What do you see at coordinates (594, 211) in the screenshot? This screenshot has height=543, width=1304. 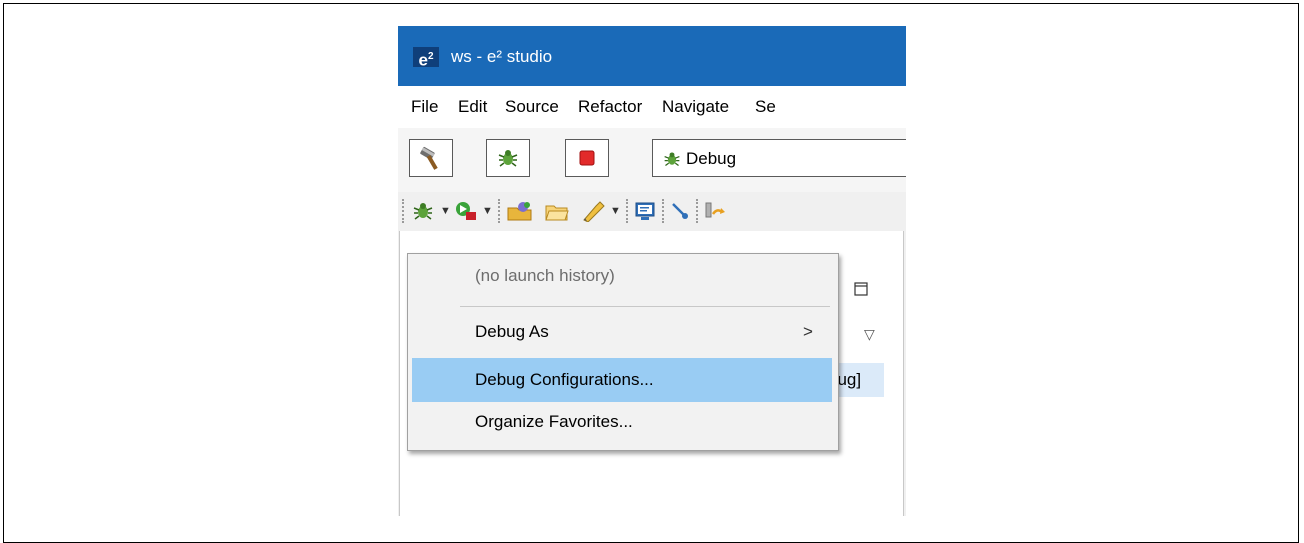 I see `tool-icon` at bounding box center [594, 211].